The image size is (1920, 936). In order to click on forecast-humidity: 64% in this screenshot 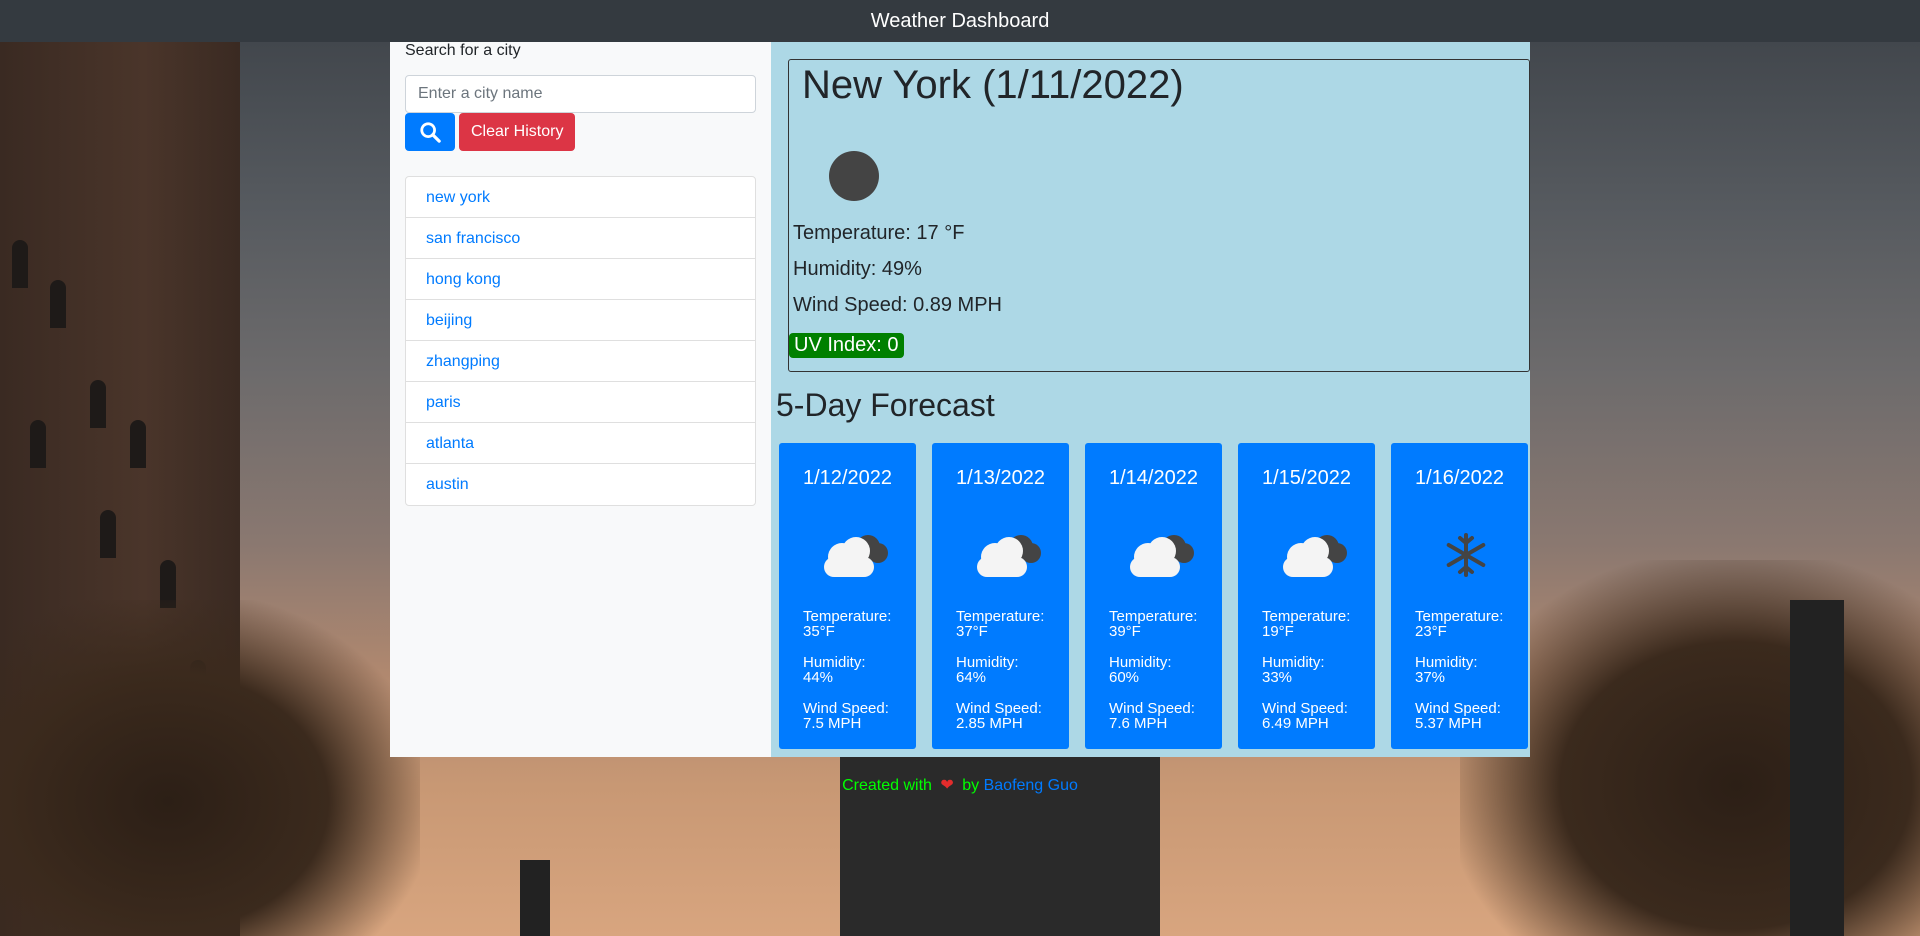, I will do `click(971, 677)`.